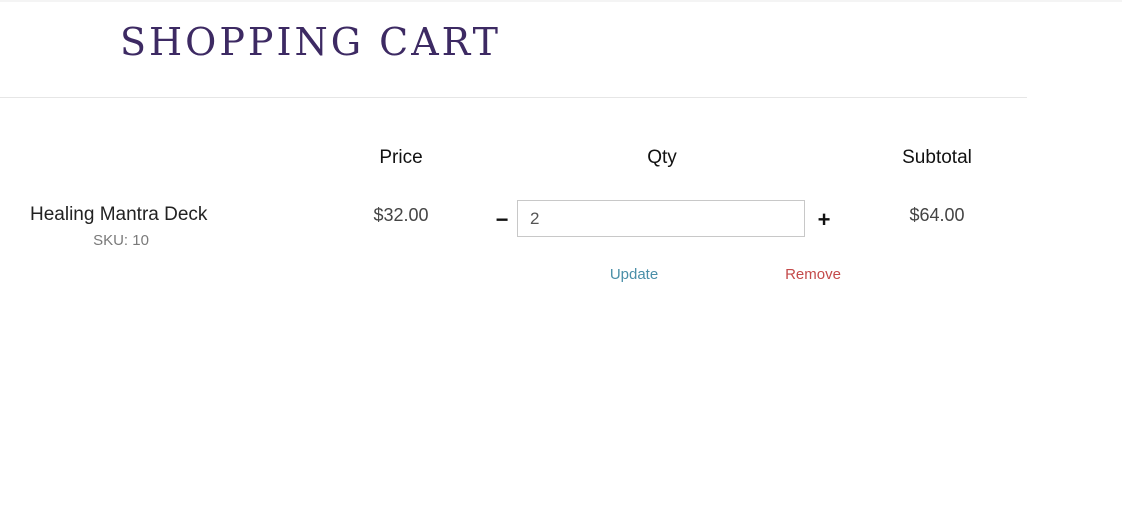 This screenshot has height=510, width=1122. I want to click on update-link: Update, so click(634, 274).